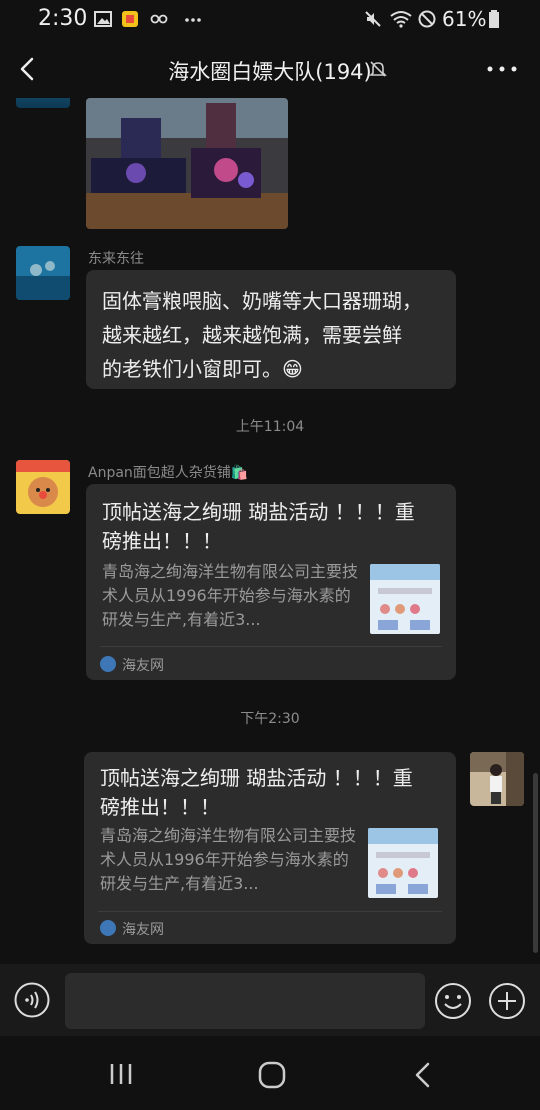 The height and width of the screenshot is (1110, 540). What do you see at coordinates (130, 19) in the screenshot?
I see `app-notification-icon` at bounding box center [130, 19].